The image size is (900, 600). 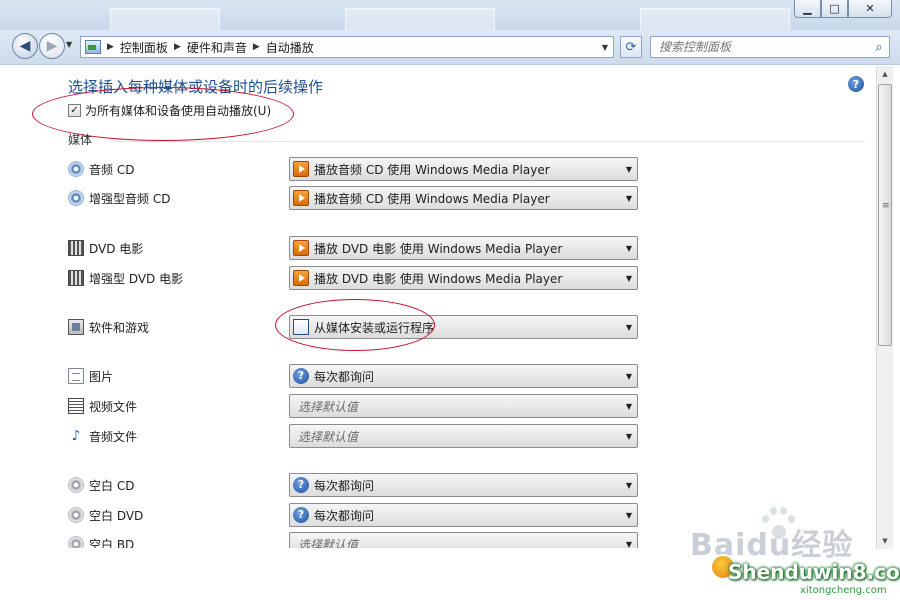 I want to click on media-row: 空白 DVD? 每次都询问 ▼, so click(x=358, y=515).